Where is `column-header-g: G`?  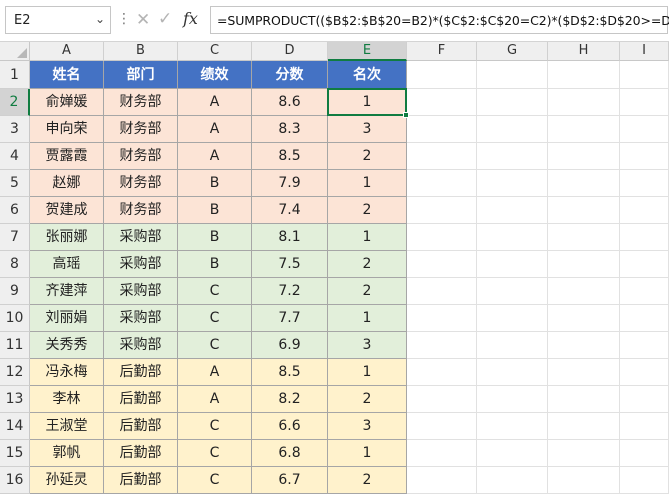 column-header-g: G is located at coordinates (512, 51).